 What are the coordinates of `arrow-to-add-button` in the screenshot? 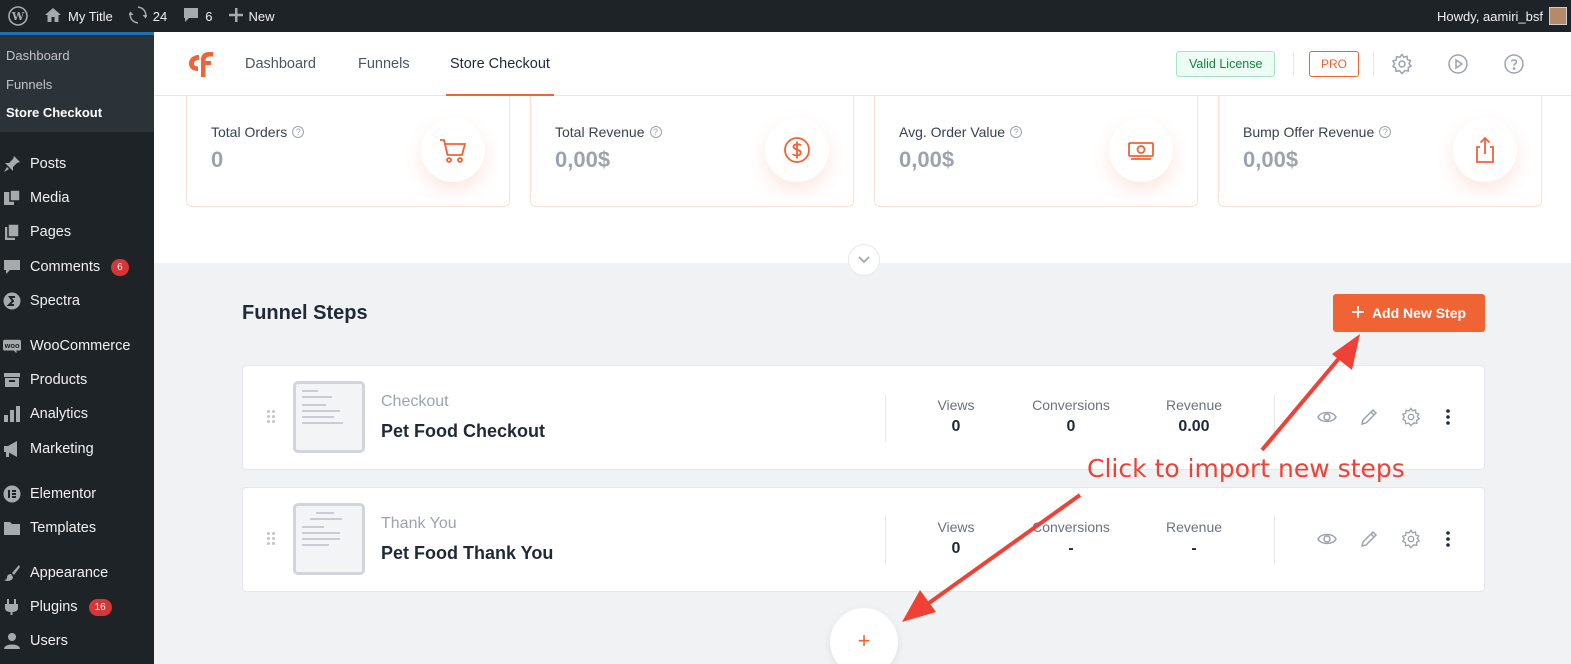 It's located at (1310, 393).